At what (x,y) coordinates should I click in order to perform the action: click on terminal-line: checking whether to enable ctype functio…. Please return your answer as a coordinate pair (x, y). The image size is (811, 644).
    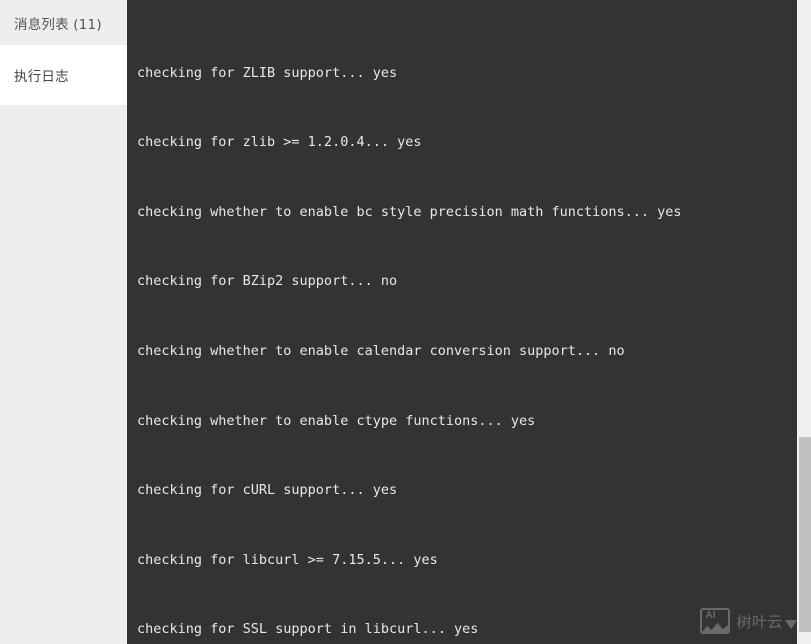
    Looking at the image, I should click on (336, 420).